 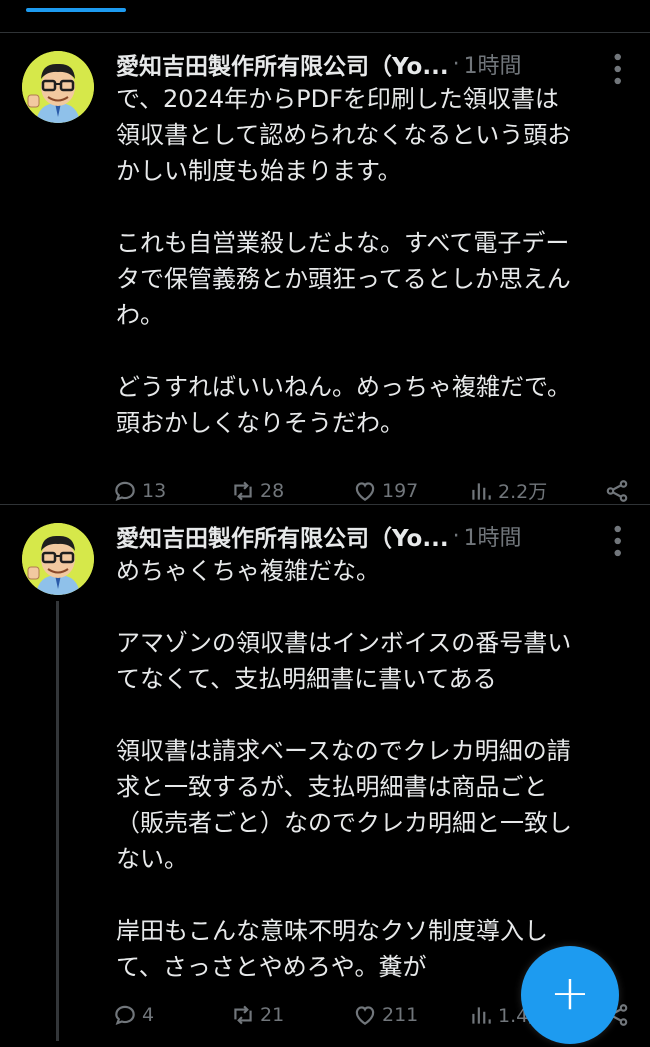 What do you see at coordinates (400, 1014) in the screenshot?
I see `like-count: 211` at bounding box center [400, 1014].